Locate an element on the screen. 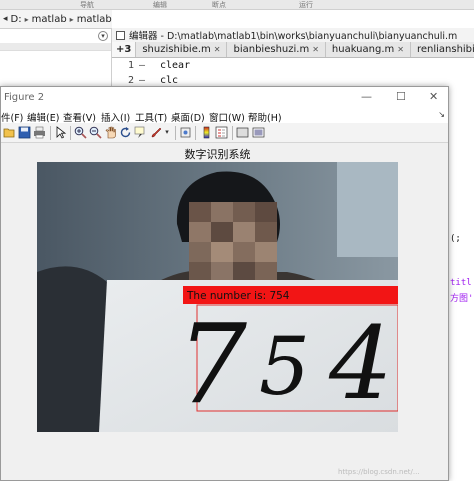 The width and height of the screenshot is (474, 481). digit-five: 5 is located at coordinates (284, 366).